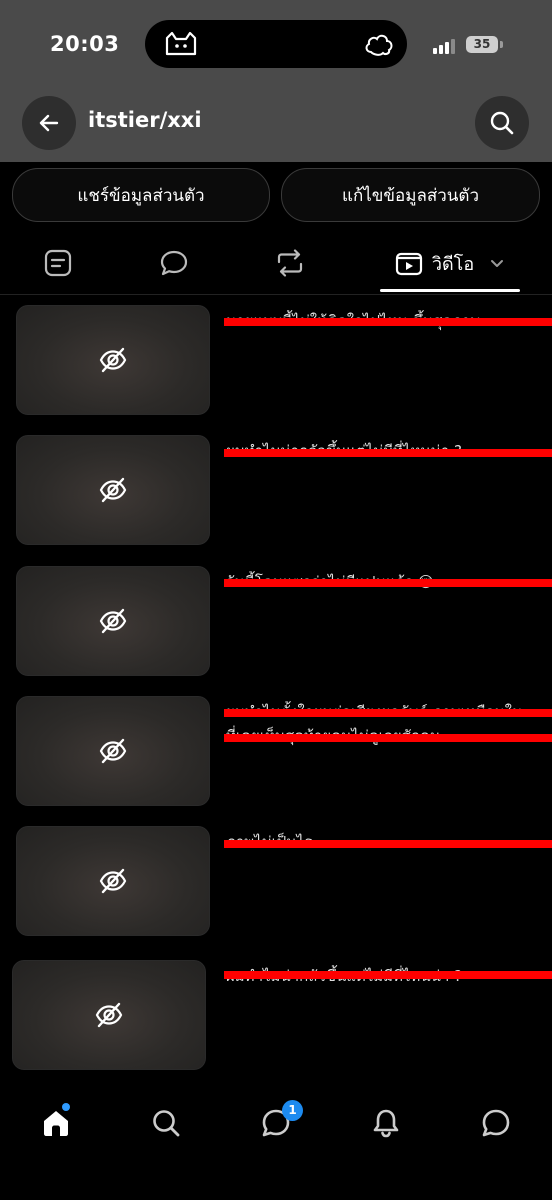 This screenshot has width=552, height=1200. I want to click on status-time: 20:03, so click(85, 44).